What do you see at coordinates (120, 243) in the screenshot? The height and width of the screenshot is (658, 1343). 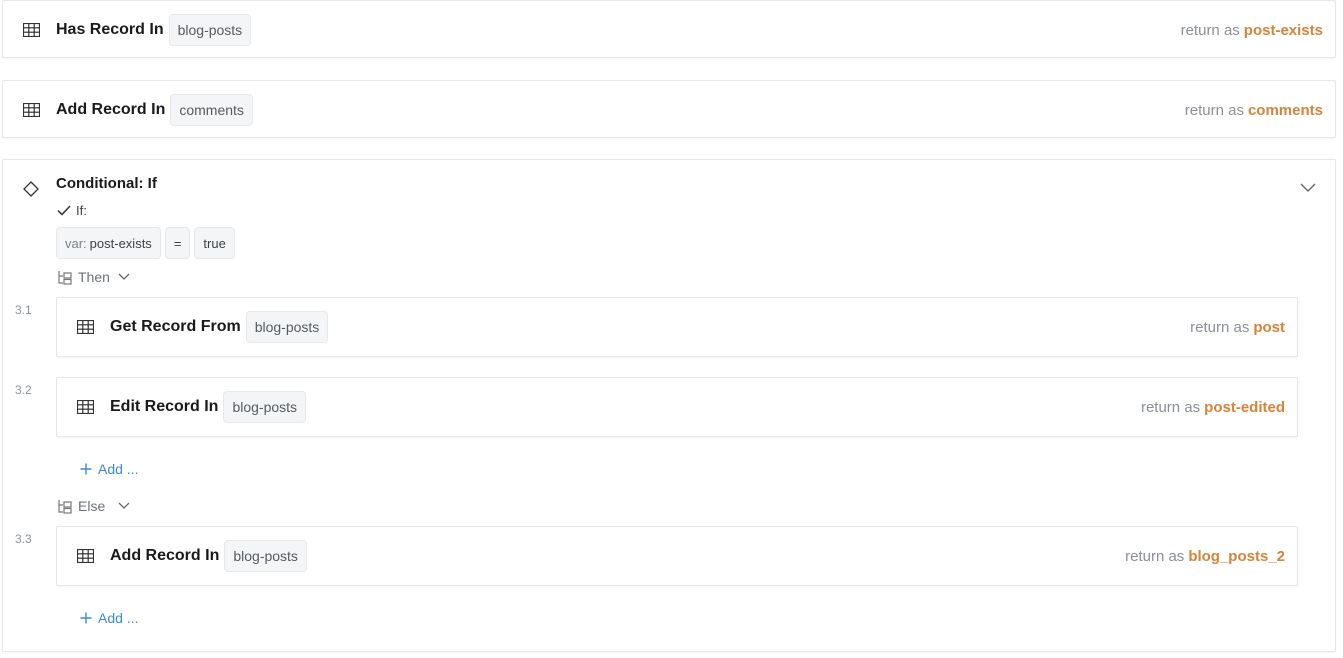 I see `var-name: post-exists` at bounding box center [120, 243].